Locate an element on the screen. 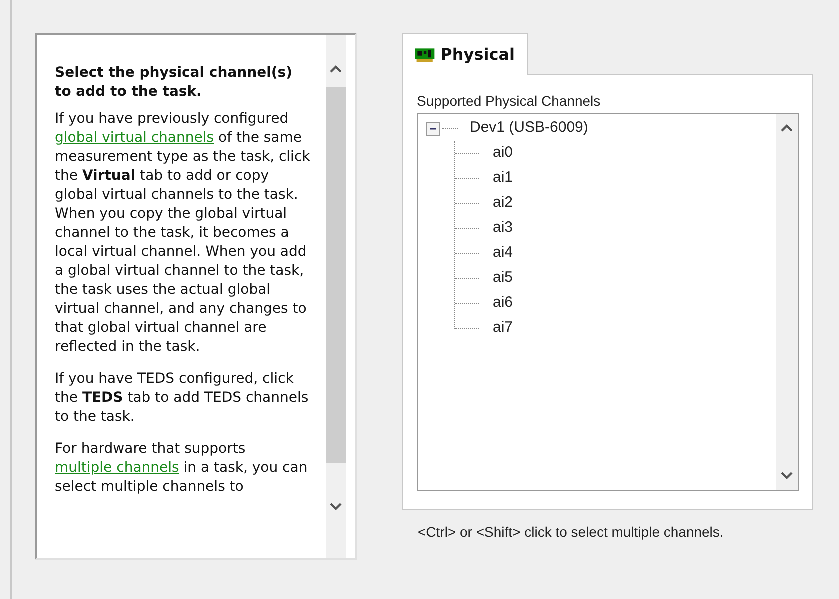  help-paragraph: For hardware that supports multiple channels in a task, you can select multiple channels to is located at coordinates (182, 468).